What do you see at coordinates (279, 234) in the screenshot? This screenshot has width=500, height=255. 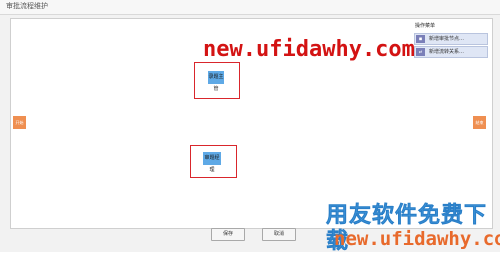 I see `cancel-button: 取消` at bounding box center [279, 234].